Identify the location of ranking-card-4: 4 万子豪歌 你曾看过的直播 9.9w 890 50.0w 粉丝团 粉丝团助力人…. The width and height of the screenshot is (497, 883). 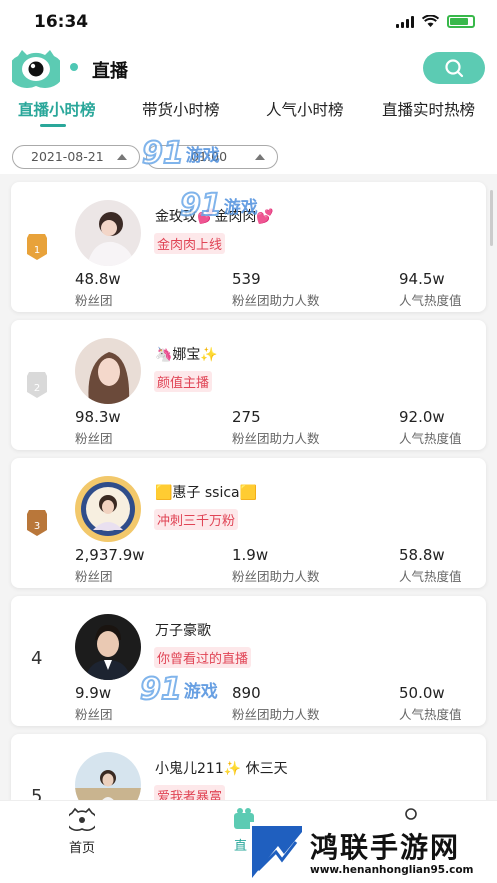
(248, 661).